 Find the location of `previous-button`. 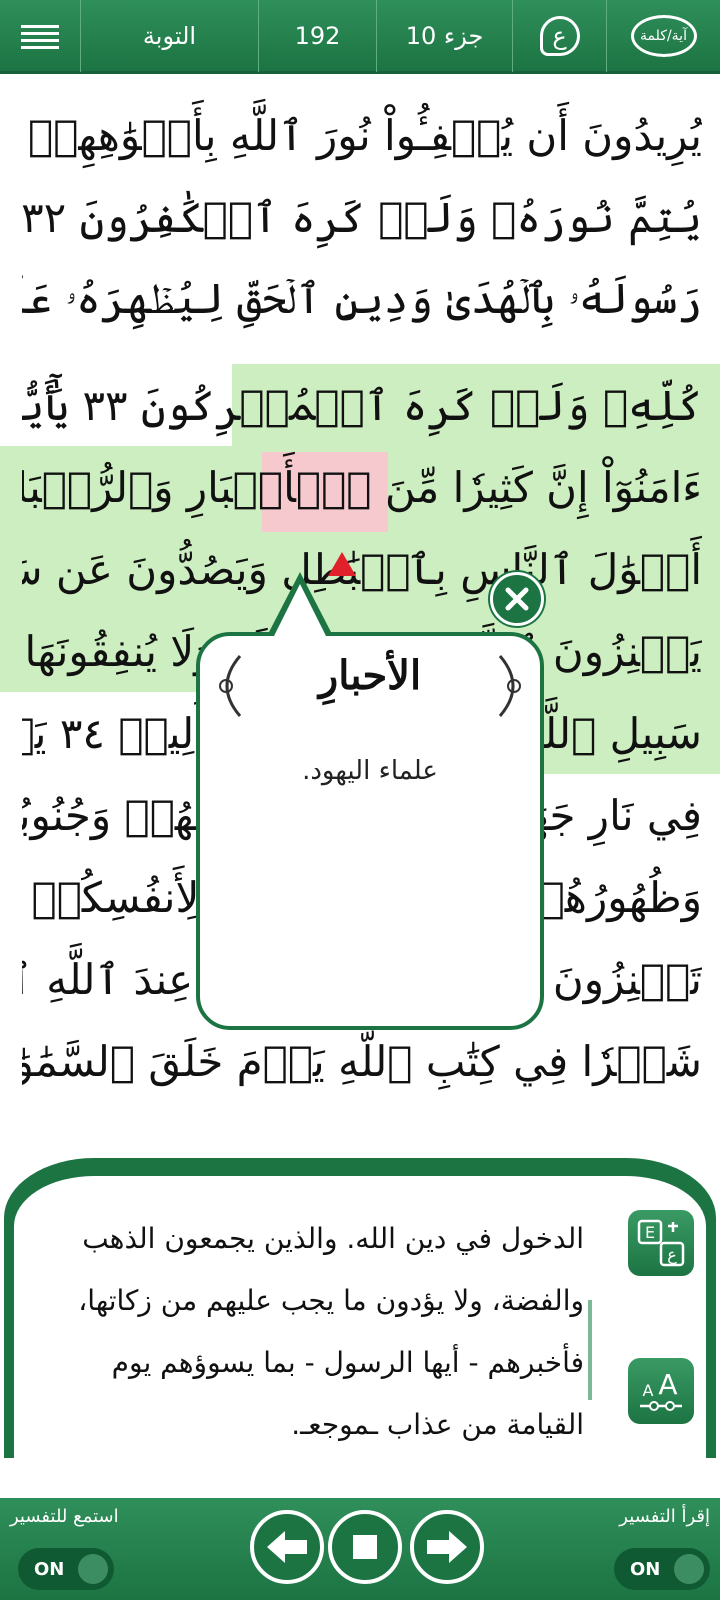

previous-button is located at coordinates (287, 1547).